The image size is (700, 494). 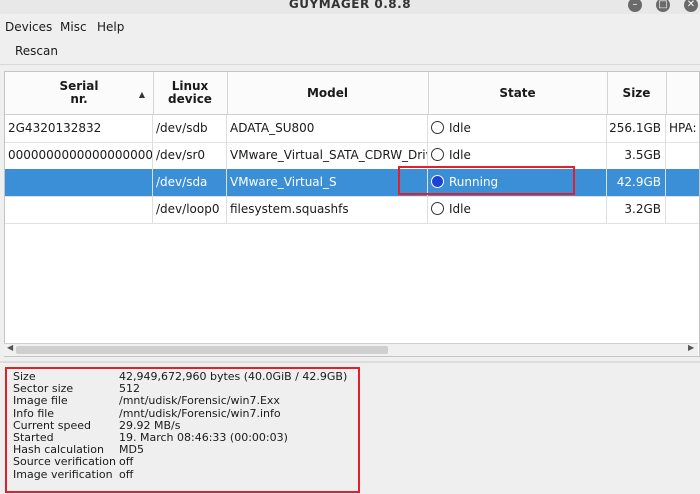 What do you see at coordinates (327, 128) in the screenshot?
I see `cell-model: ADATA_SU800` at bounding box center [327, 128].